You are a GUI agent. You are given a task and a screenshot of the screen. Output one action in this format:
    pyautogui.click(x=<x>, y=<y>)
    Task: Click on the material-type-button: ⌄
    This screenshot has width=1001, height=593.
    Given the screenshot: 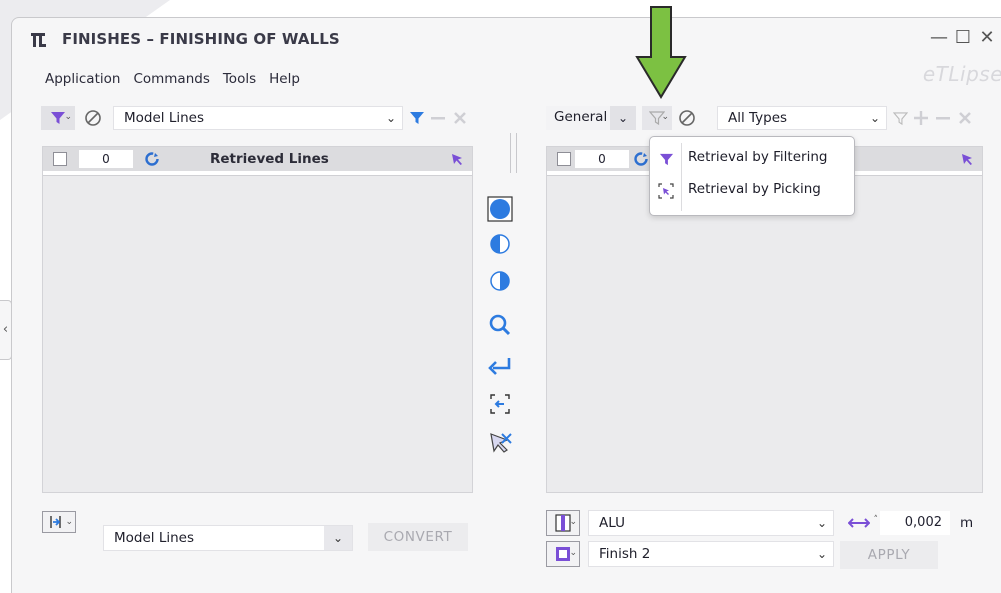 What is the action you would take?
    pyautogui.click(x=563, y=523)
    